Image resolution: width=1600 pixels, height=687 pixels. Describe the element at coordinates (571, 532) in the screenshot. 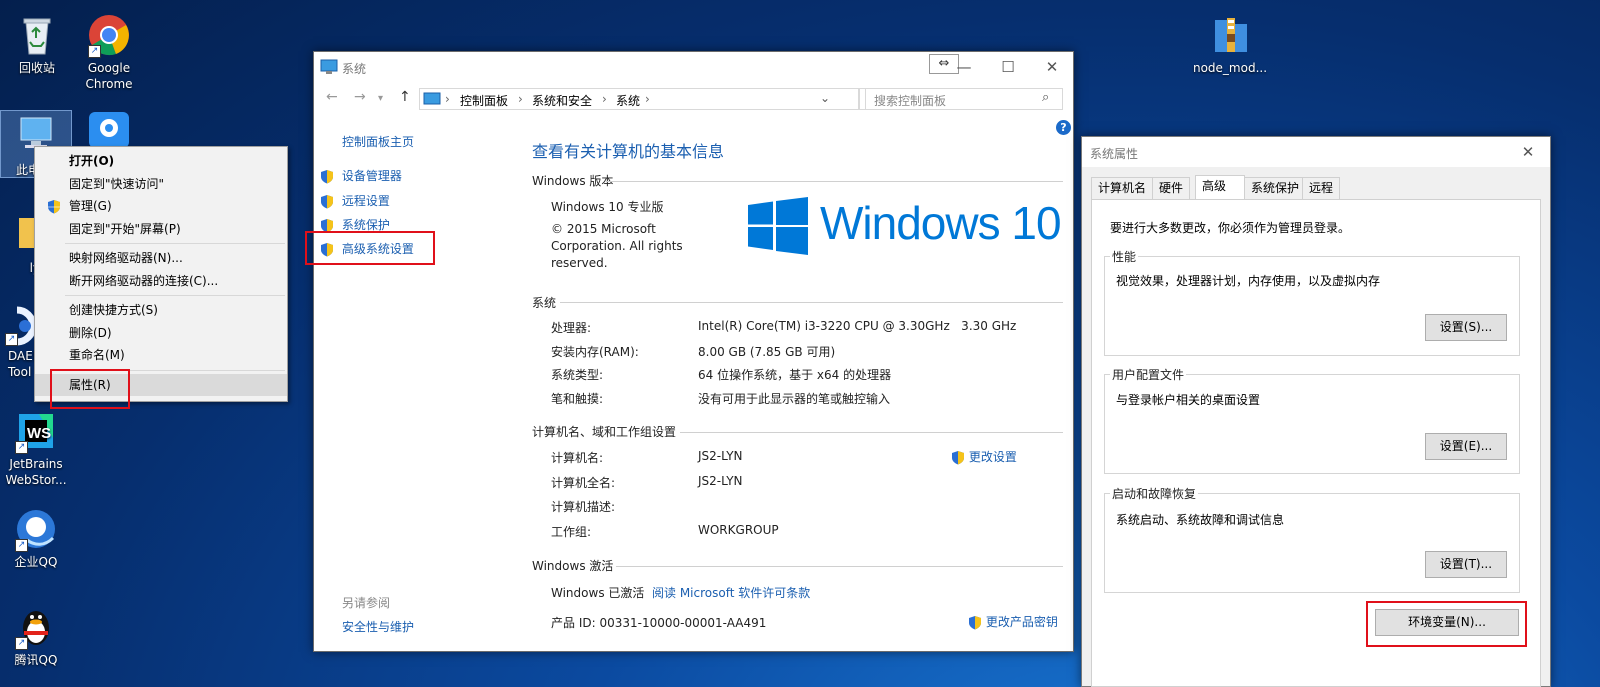

I see `computer-row-label: 工作组:` at that location.